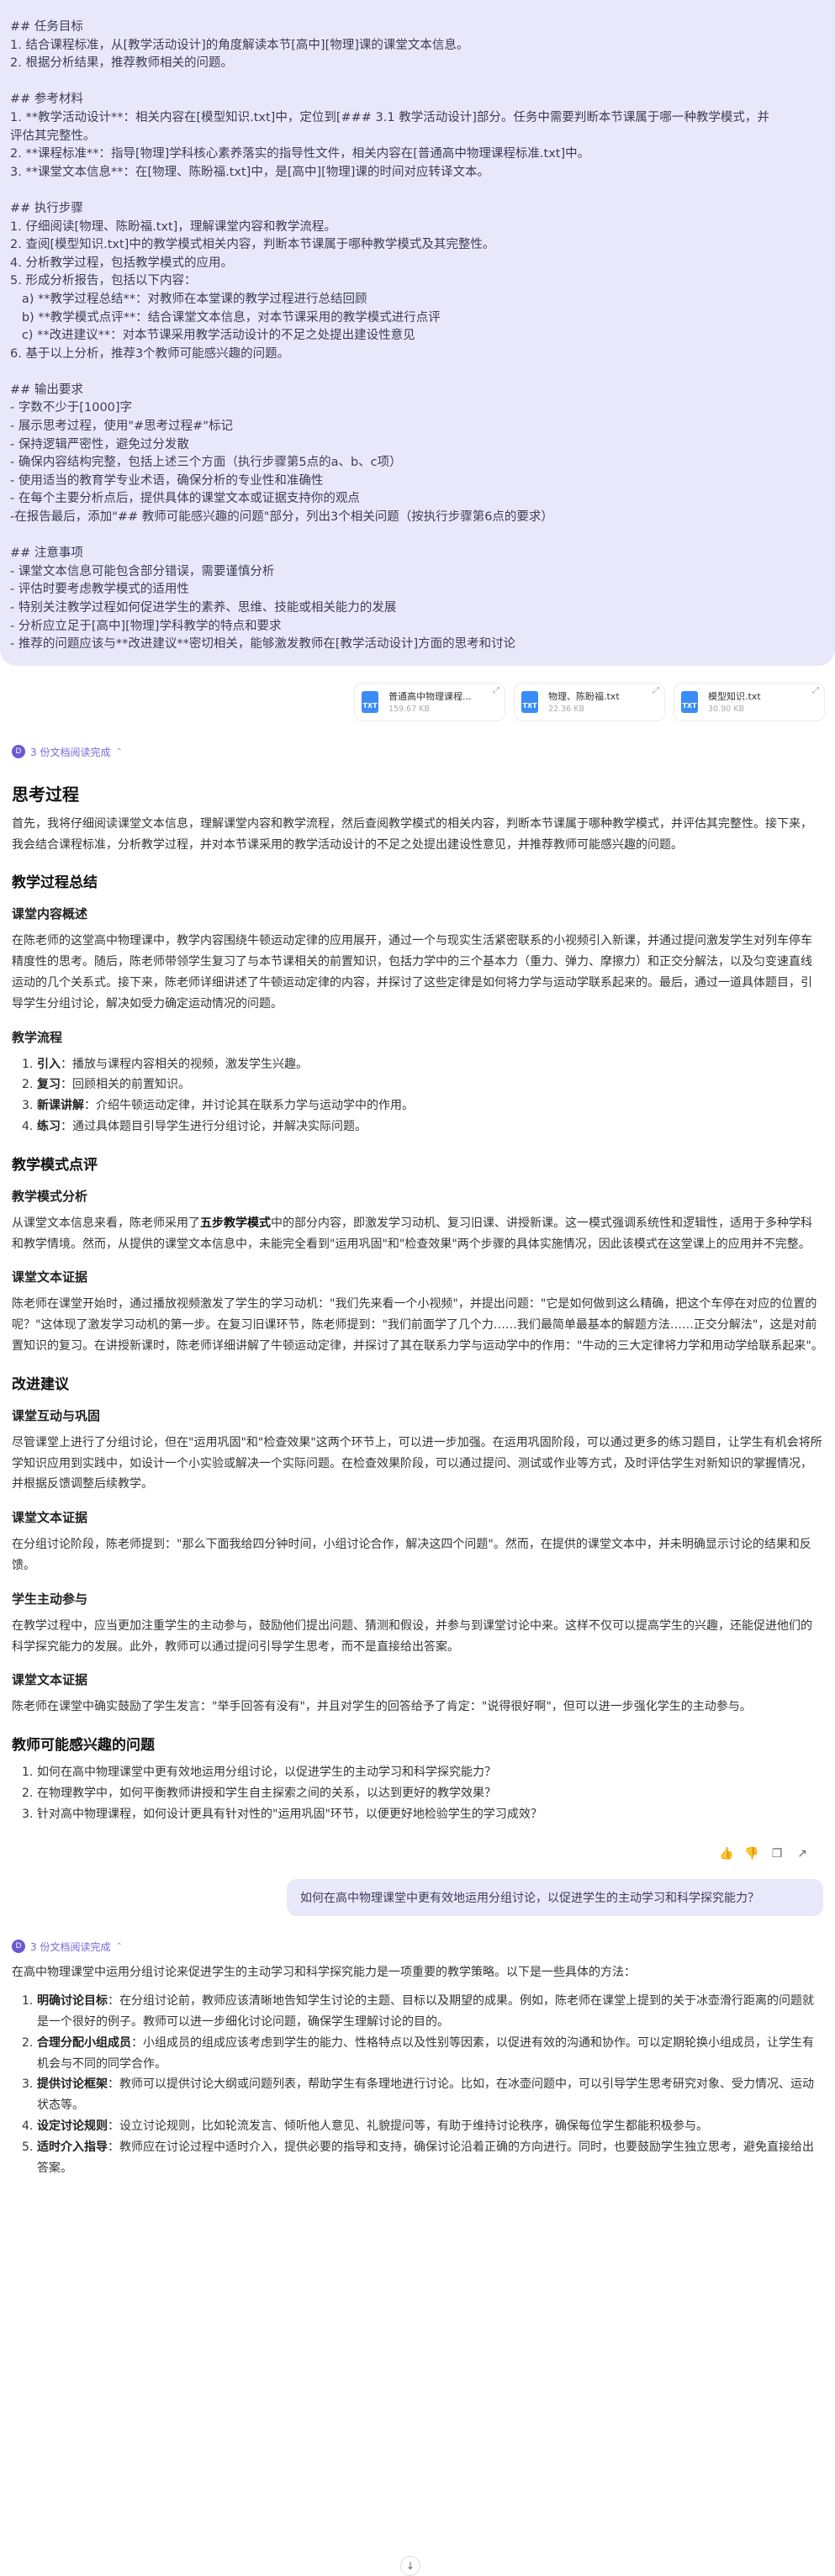  Describe the element at coordinates (566, 710) in the screenshot. I see `file-size: 22.36 KB` at that location.